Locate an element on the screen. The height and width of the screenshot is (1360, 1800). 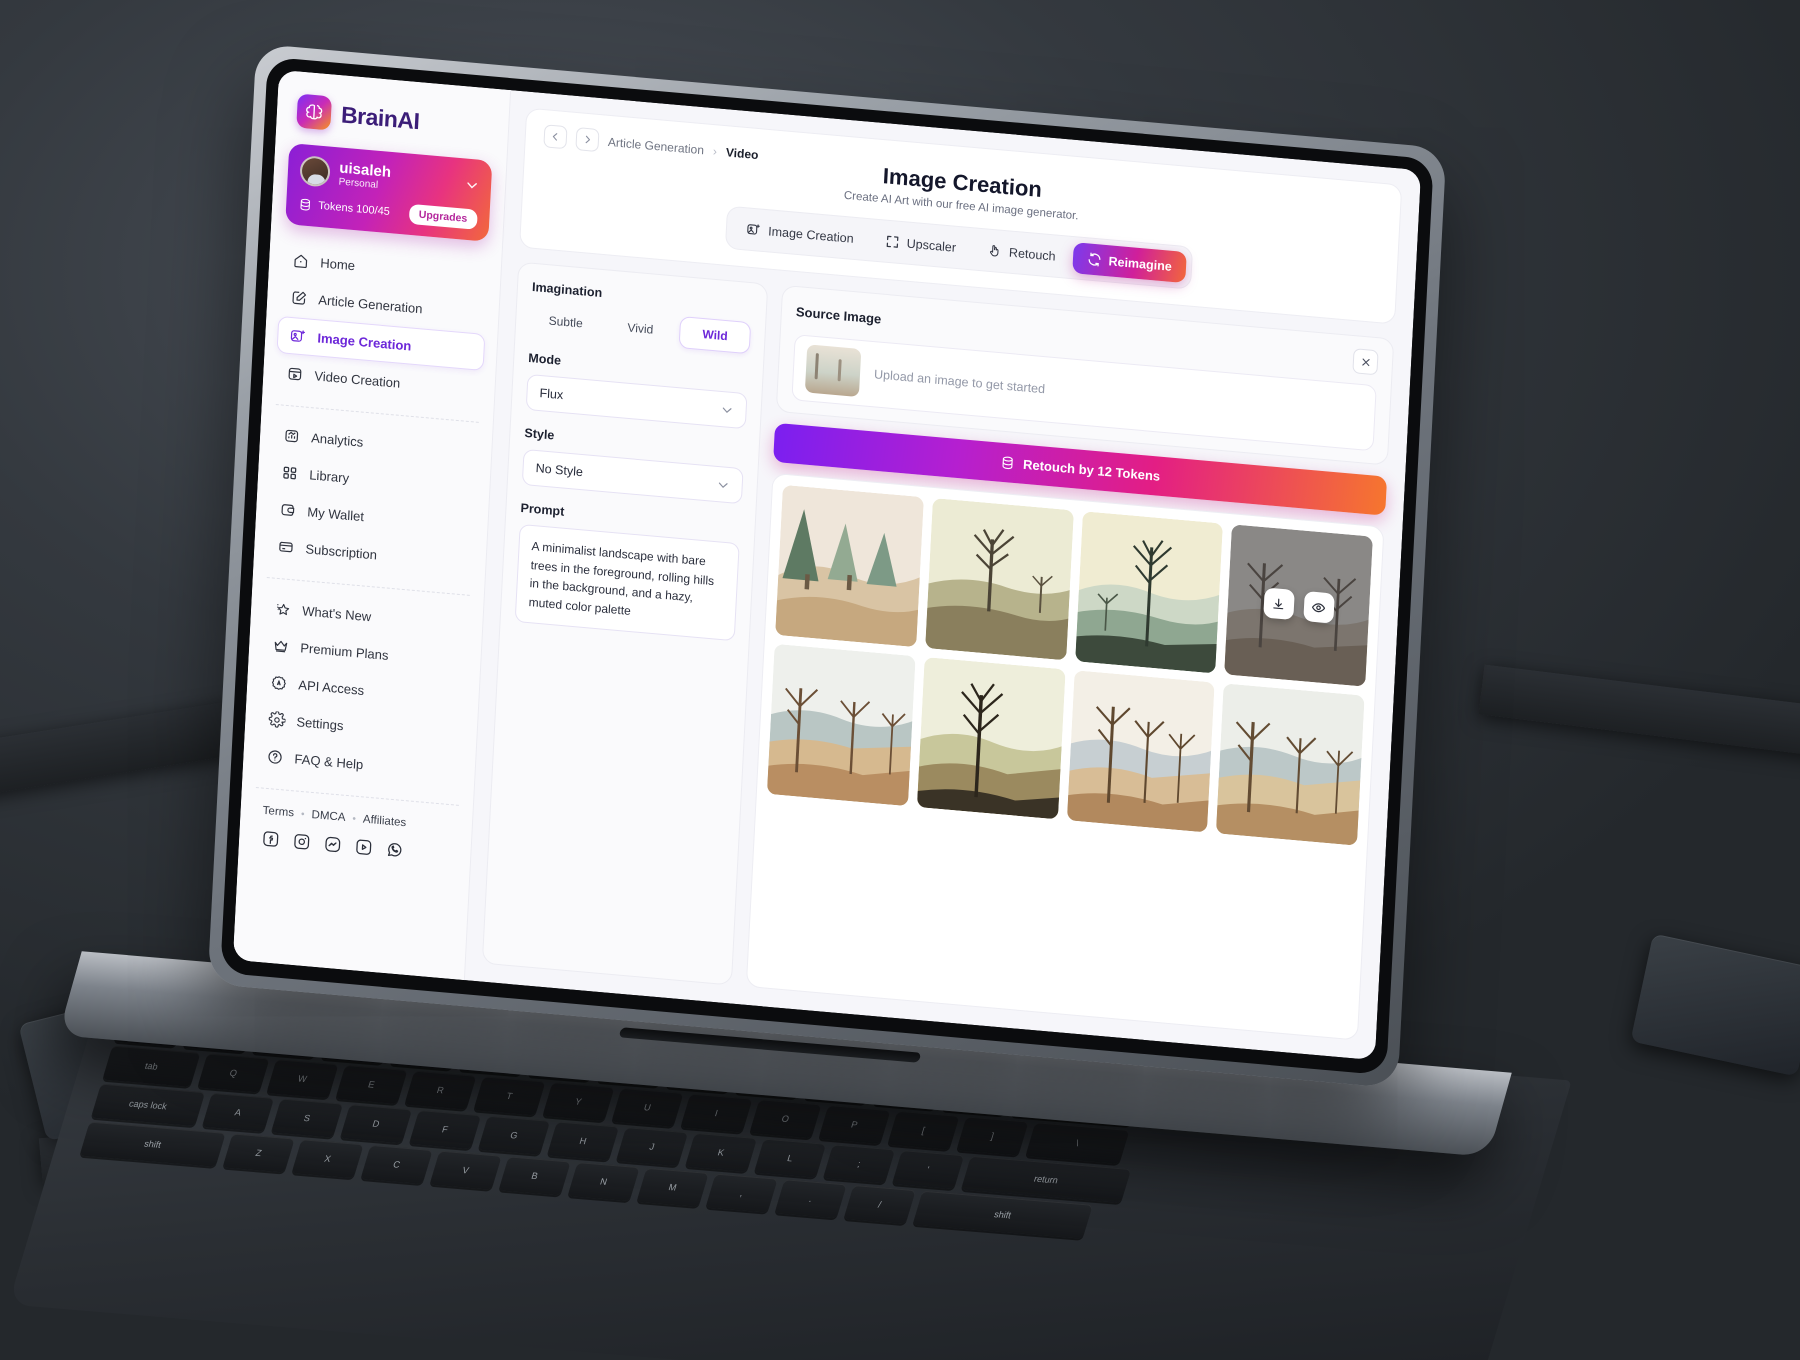
forward-button is located at coordinates (587, 140).